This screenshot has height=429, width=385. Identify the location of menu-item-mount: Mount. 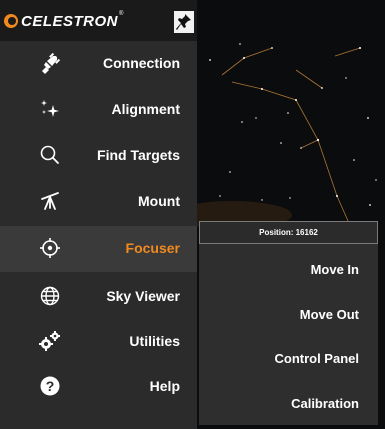
(98, 202).